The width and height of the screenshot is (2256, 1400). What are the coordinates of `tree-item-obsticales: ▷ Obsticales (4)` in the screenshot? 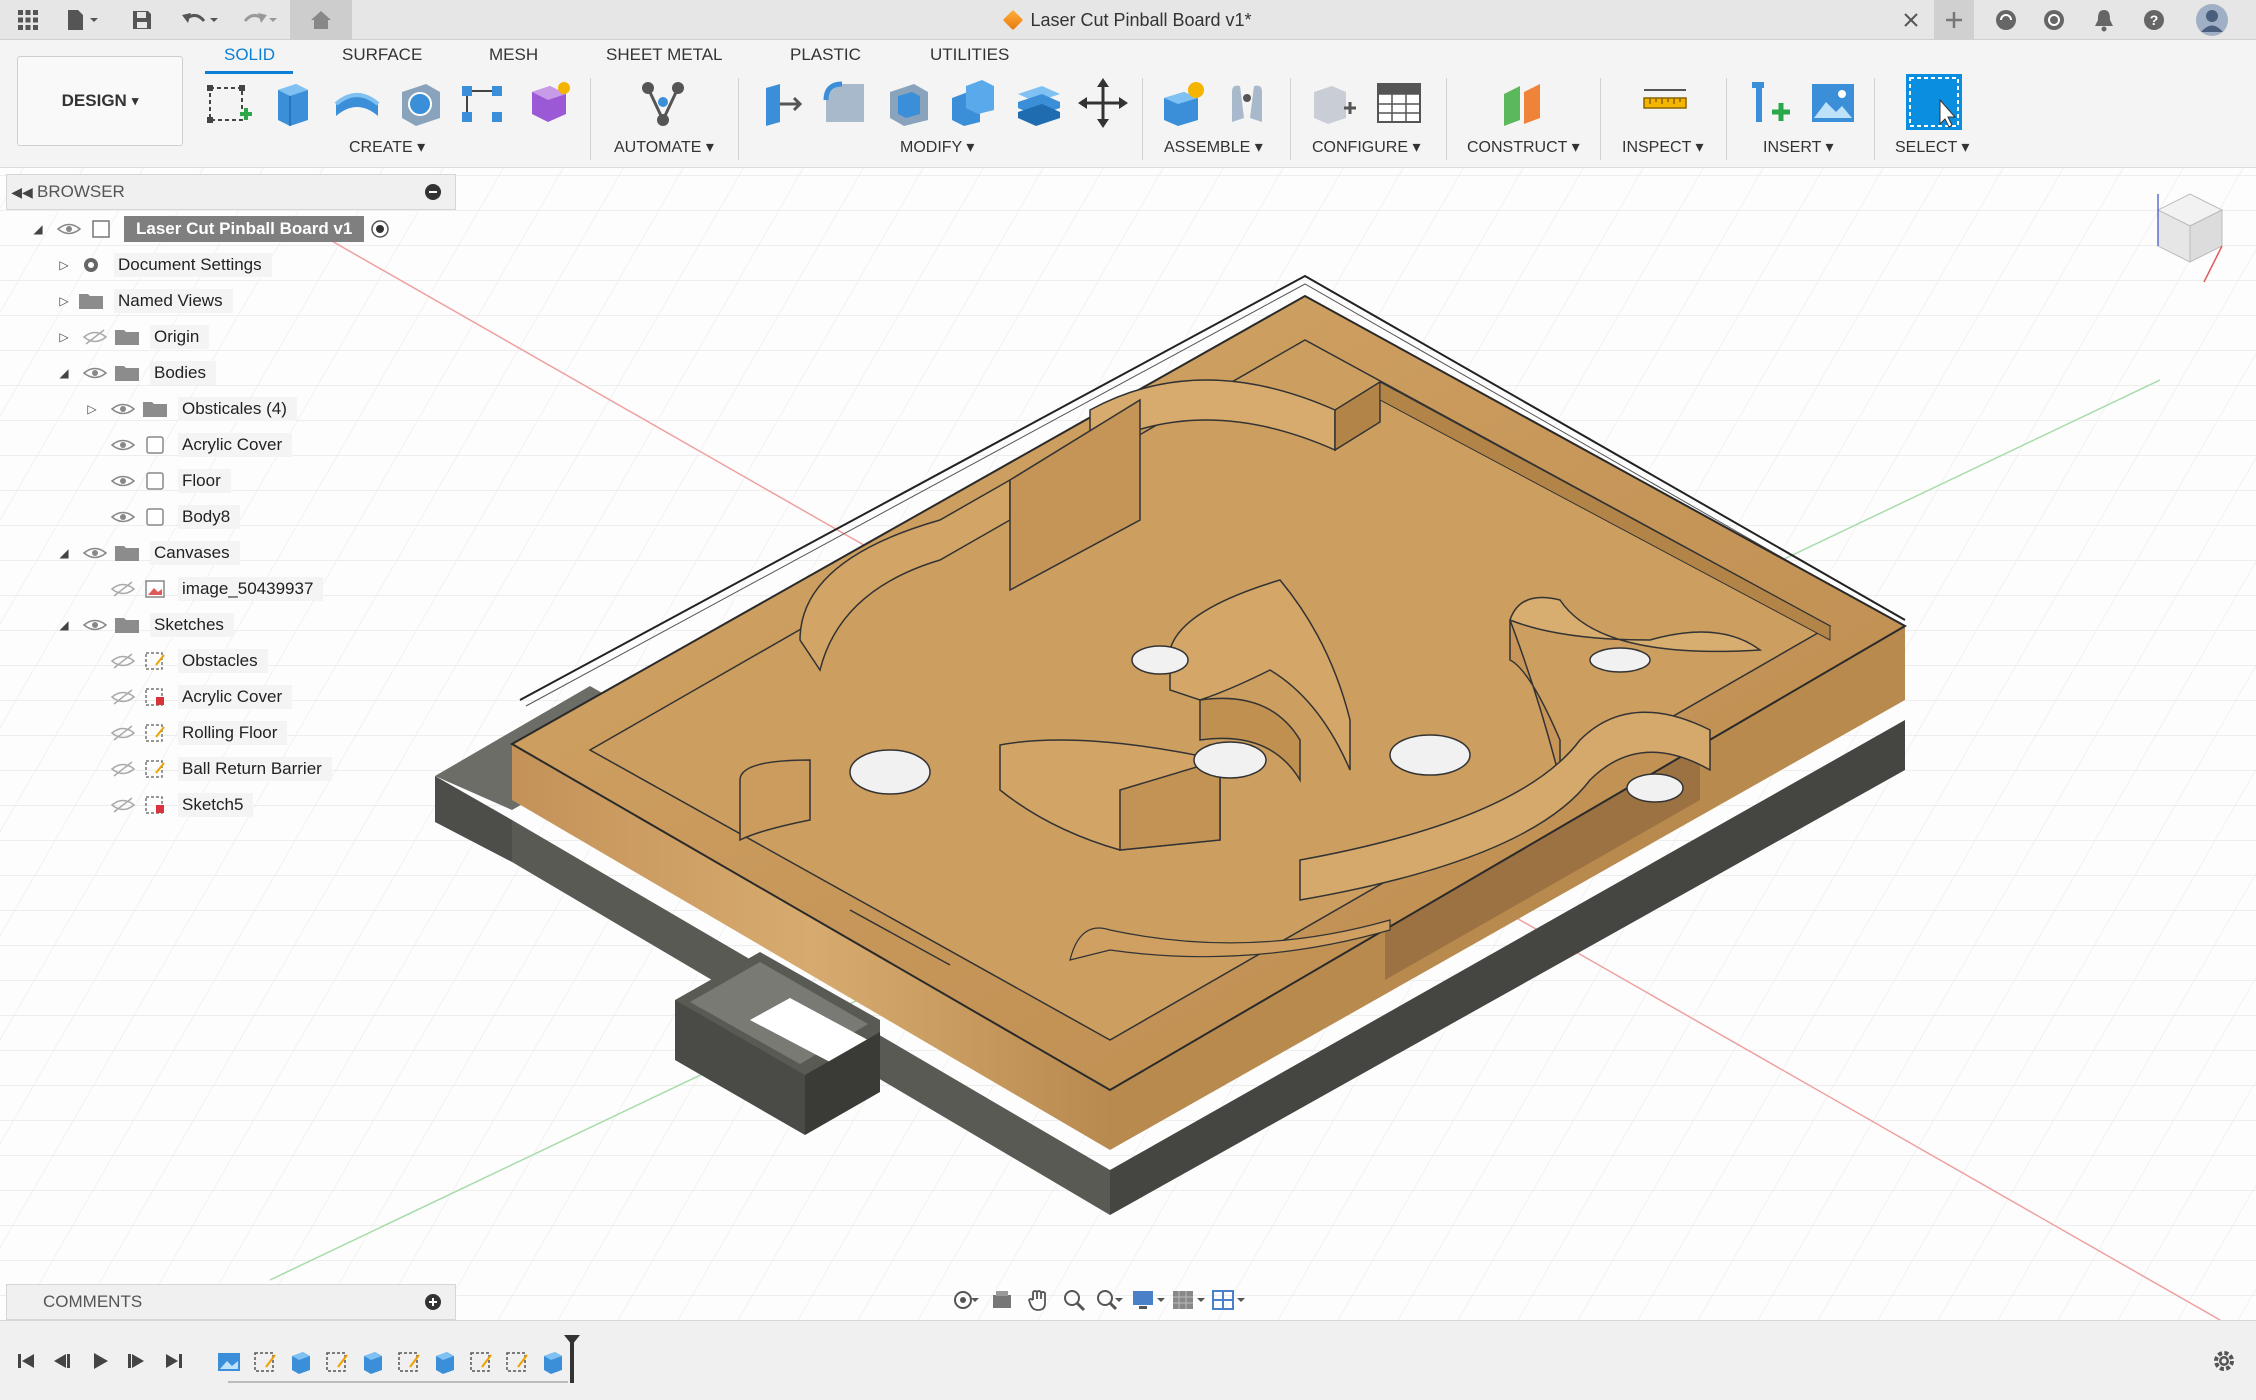 It's located at (190, 409).